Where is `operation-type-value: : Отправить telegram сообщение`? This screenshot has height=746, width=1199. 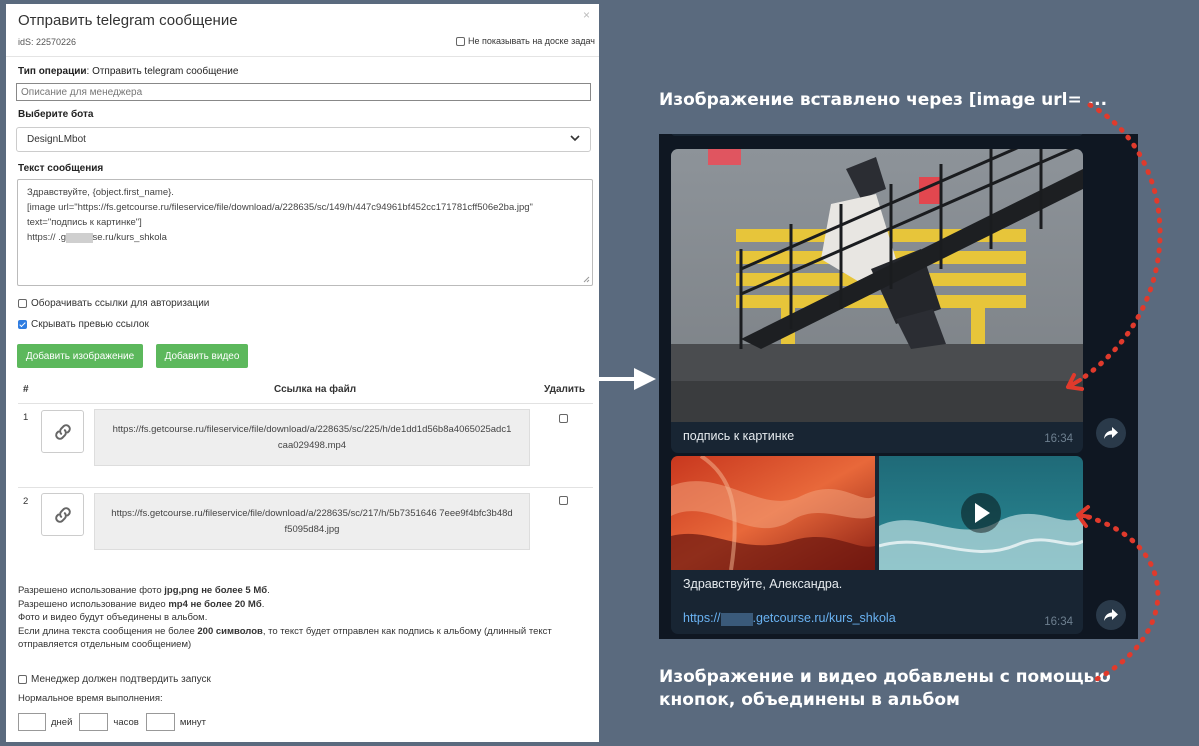 operation-type-value: : Отправить telegram сообщение is located at coordinates (162, 71).